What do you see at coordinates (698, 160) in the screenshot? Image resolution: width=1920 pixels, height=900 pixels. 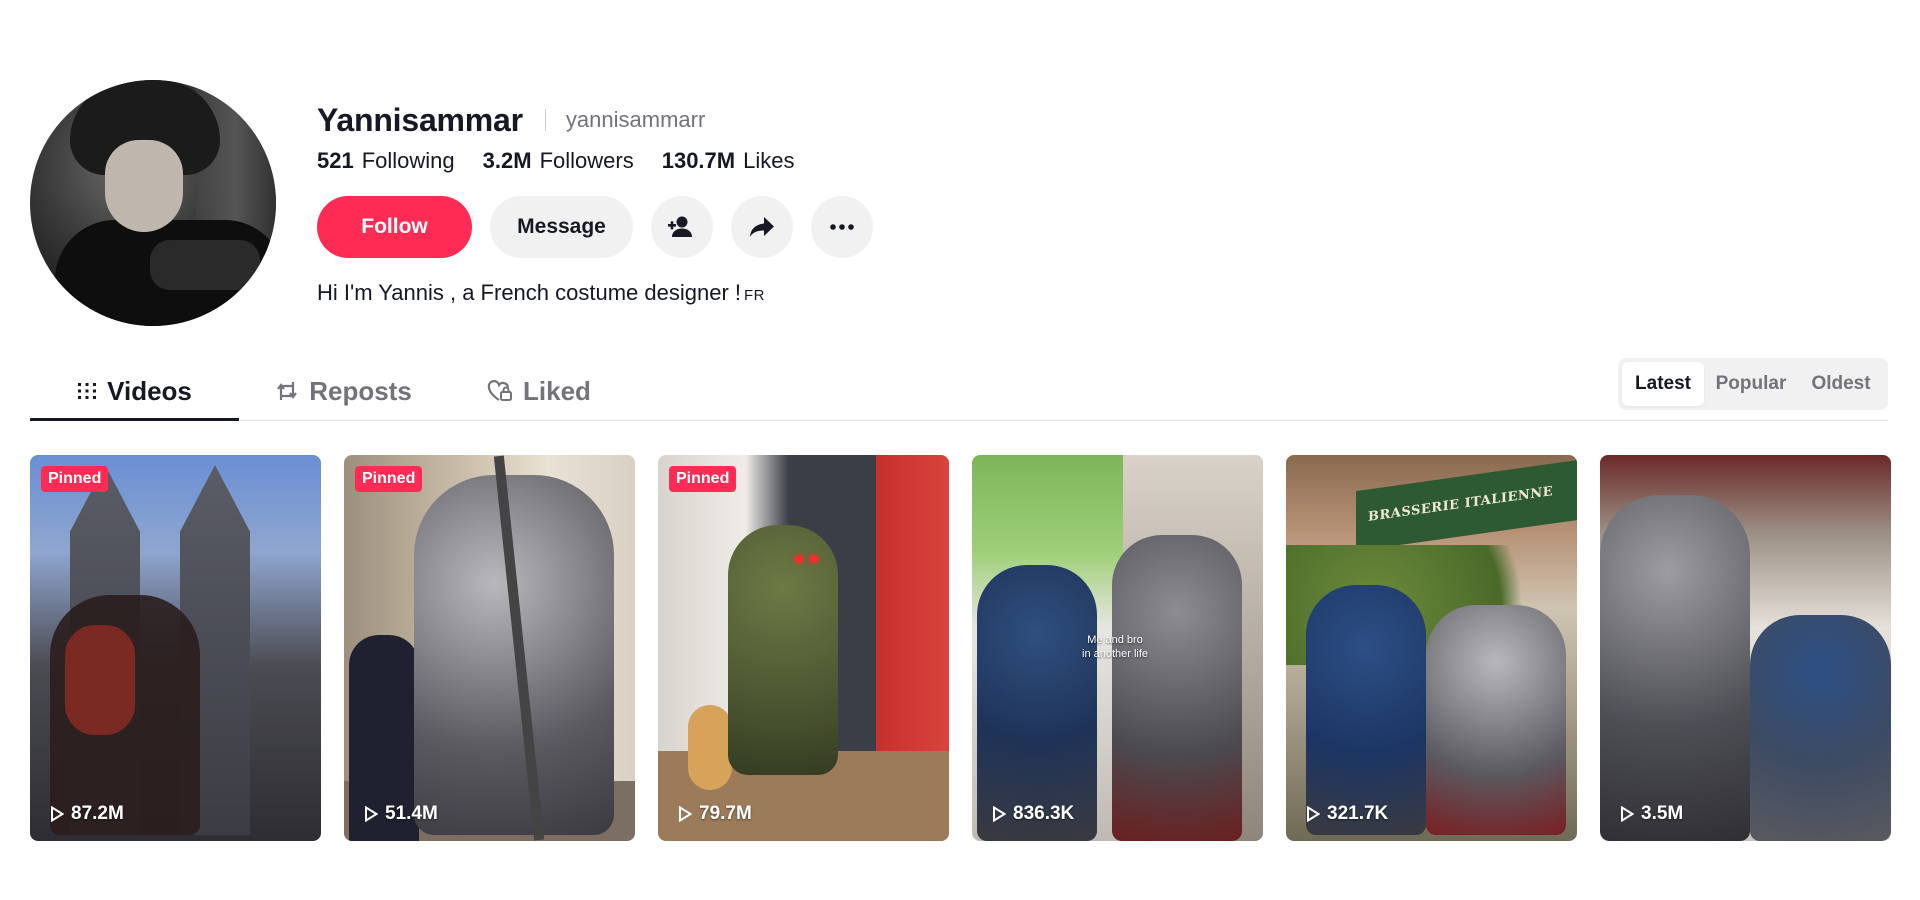 I see `stat-likes-count: 130.7M` at bounding box center [698, 160].